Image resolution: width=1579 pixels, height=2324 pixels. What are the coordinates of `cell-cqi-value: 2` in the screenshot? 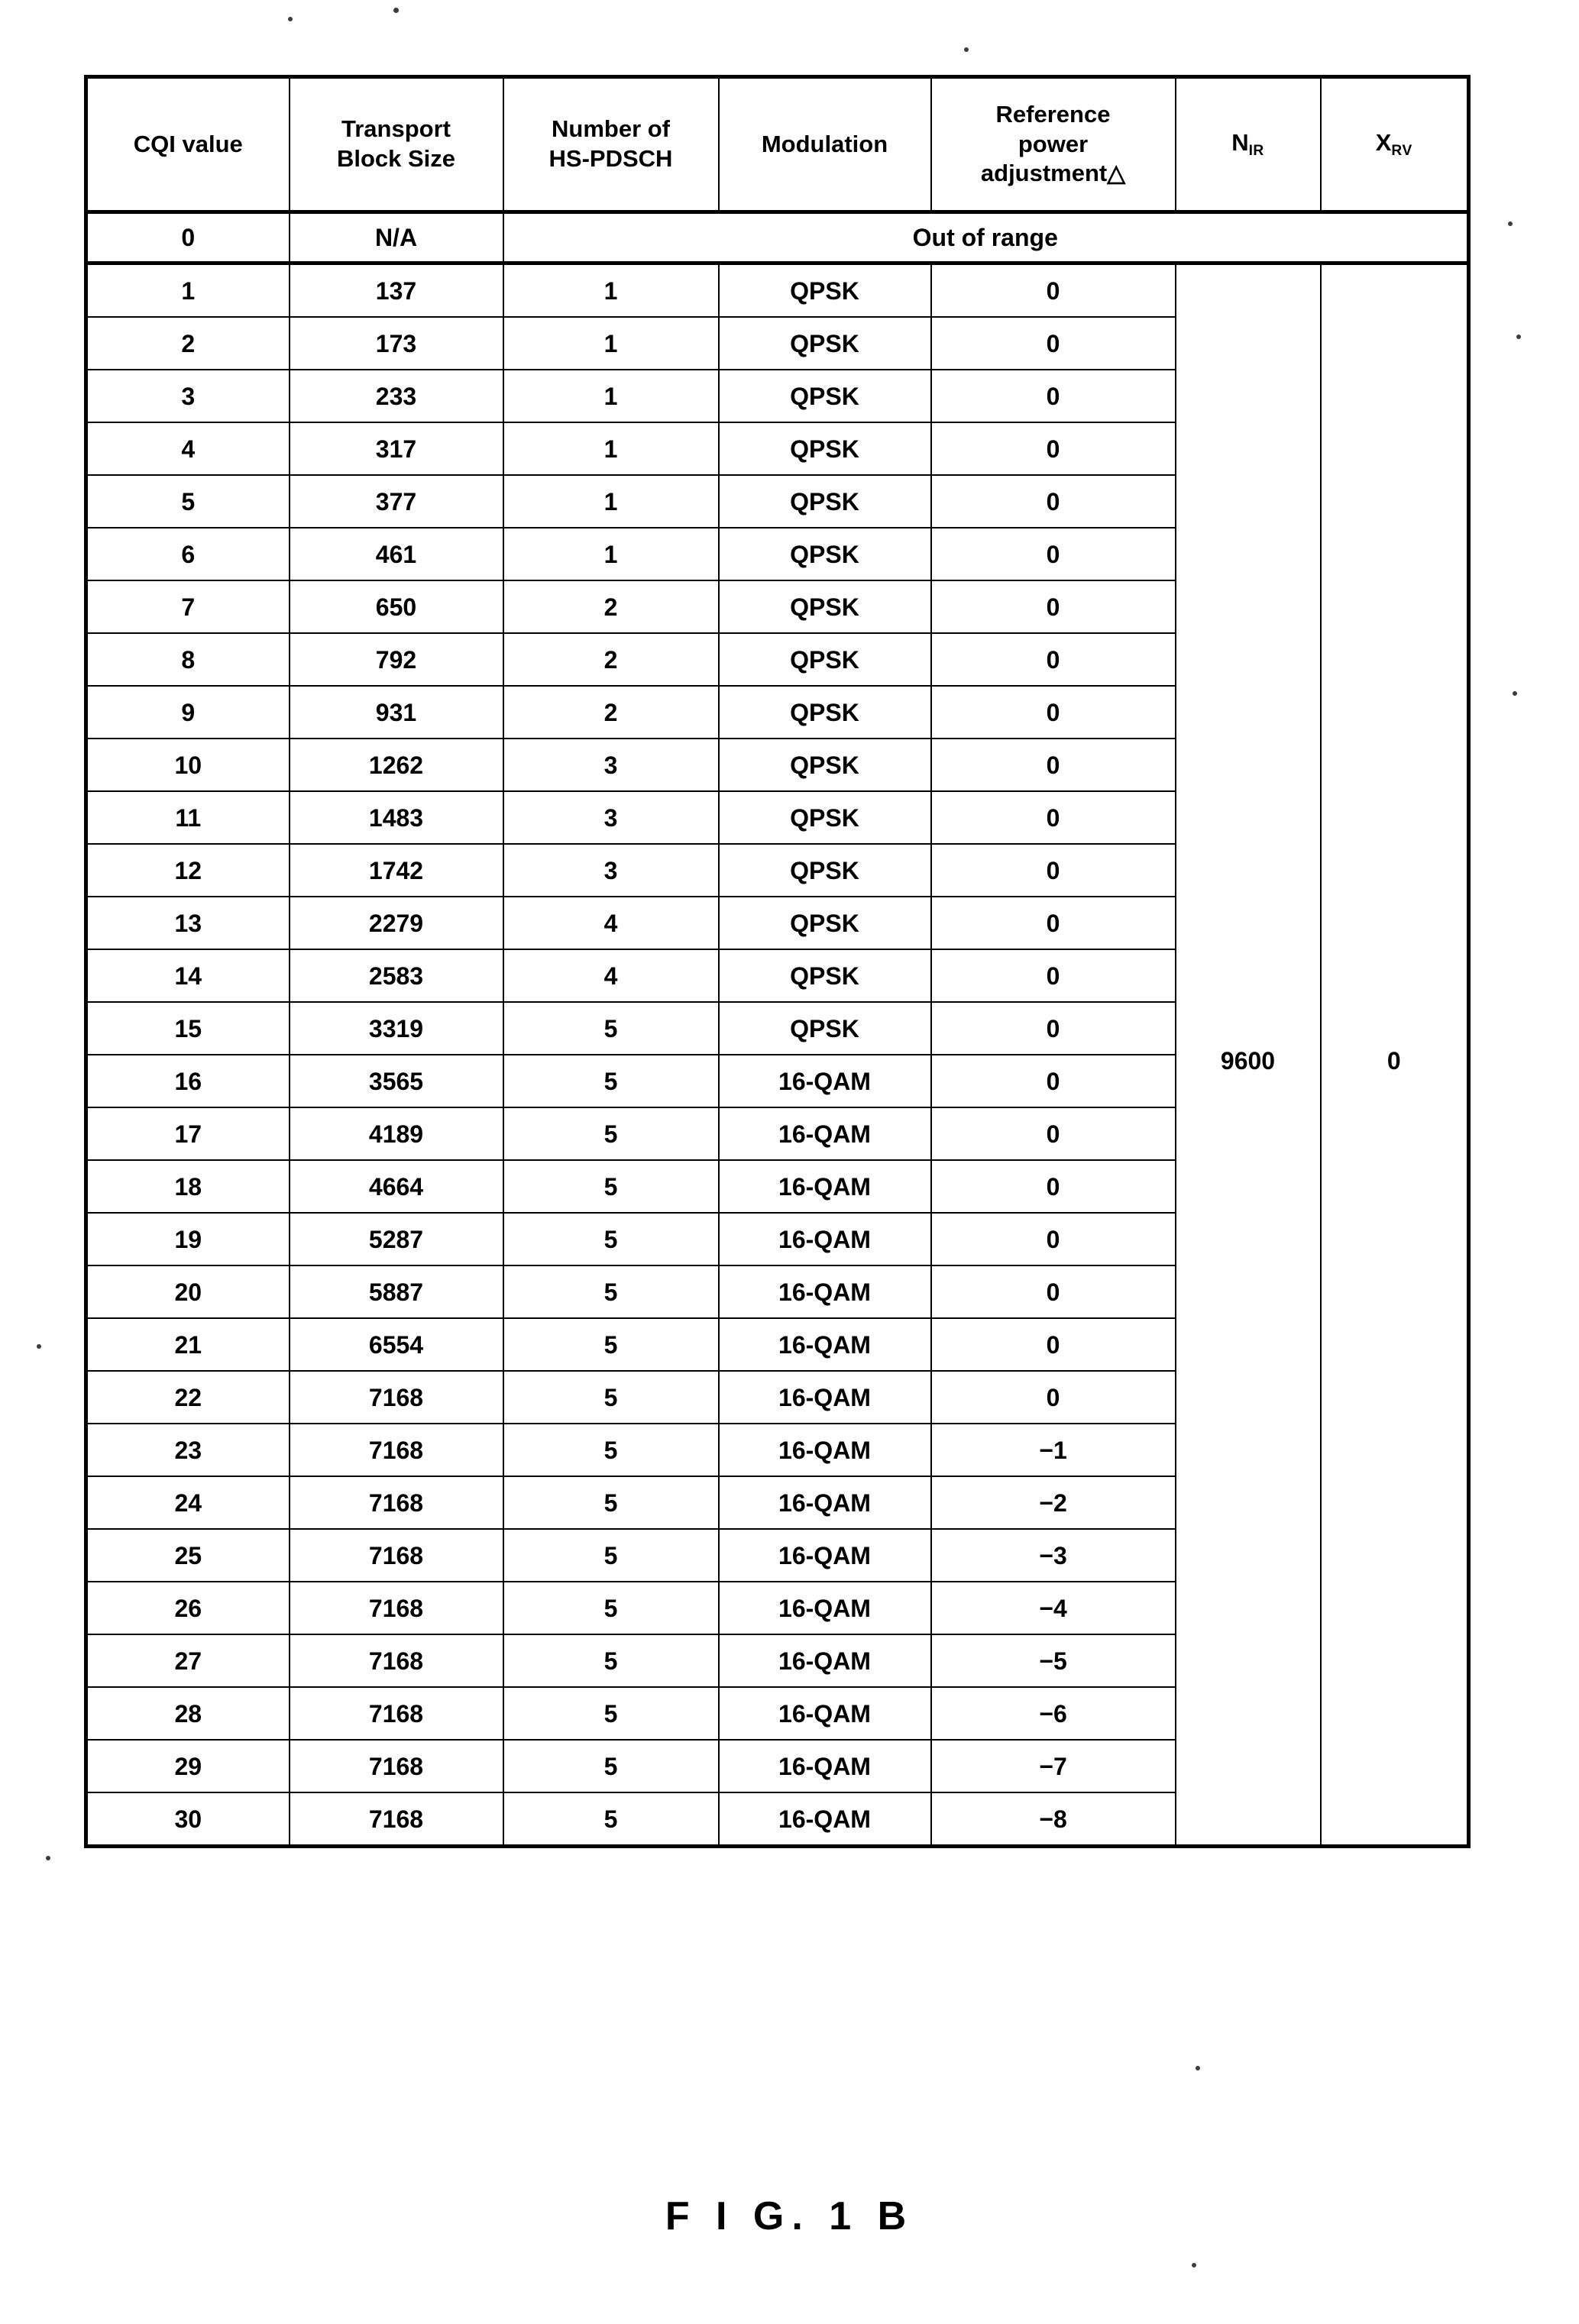 It's located at (187, 343).